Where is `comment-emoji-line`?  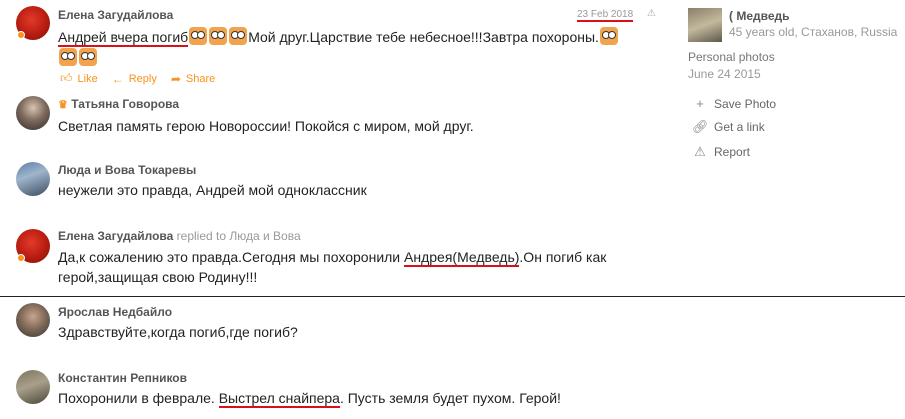
comment-emoji-line is located at coordinates (78, 58).